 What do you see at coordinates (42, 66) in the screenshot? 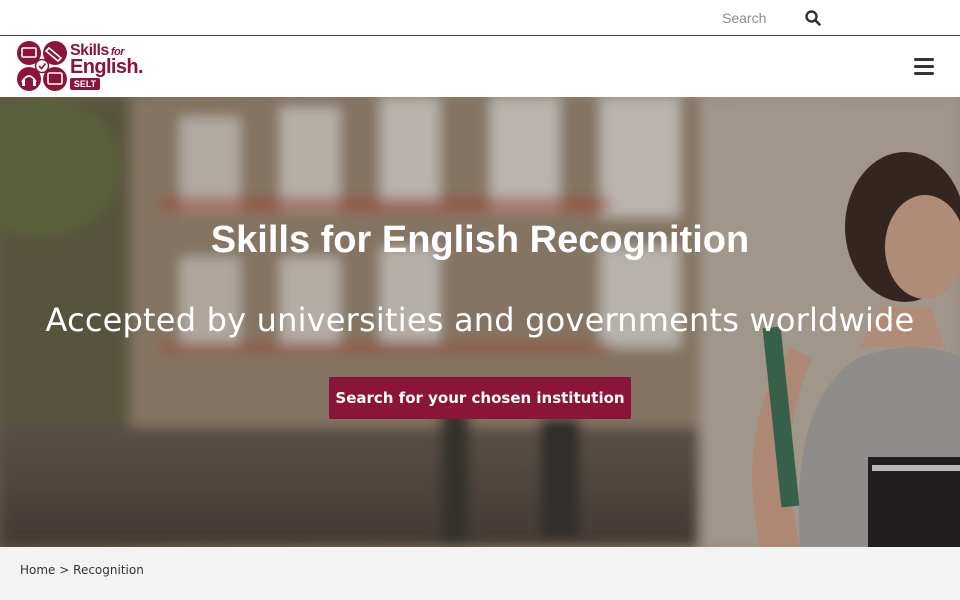
I see `logo-mark-icon` at bounding box center [42, 66].